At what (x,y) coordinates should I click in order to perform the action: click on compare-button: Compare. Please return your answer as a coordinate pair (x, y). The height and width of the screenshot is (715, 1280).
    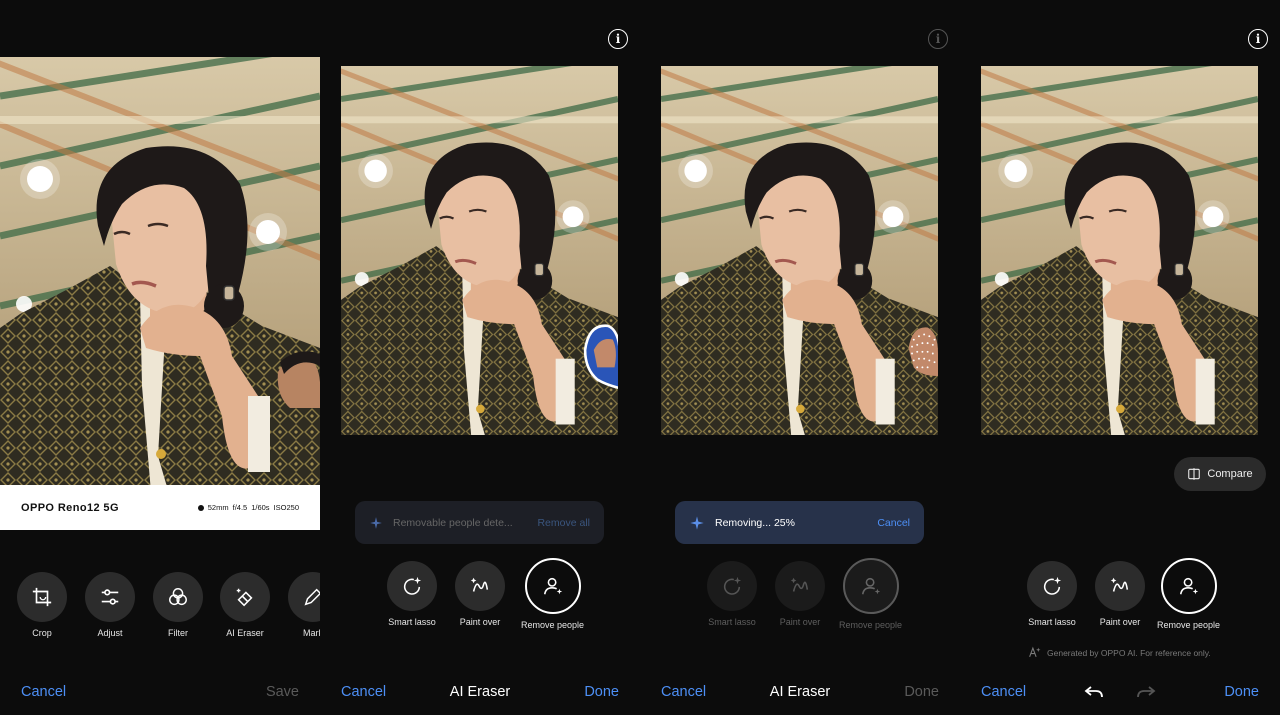
    Looking at the image, I should click on (1220, 474).